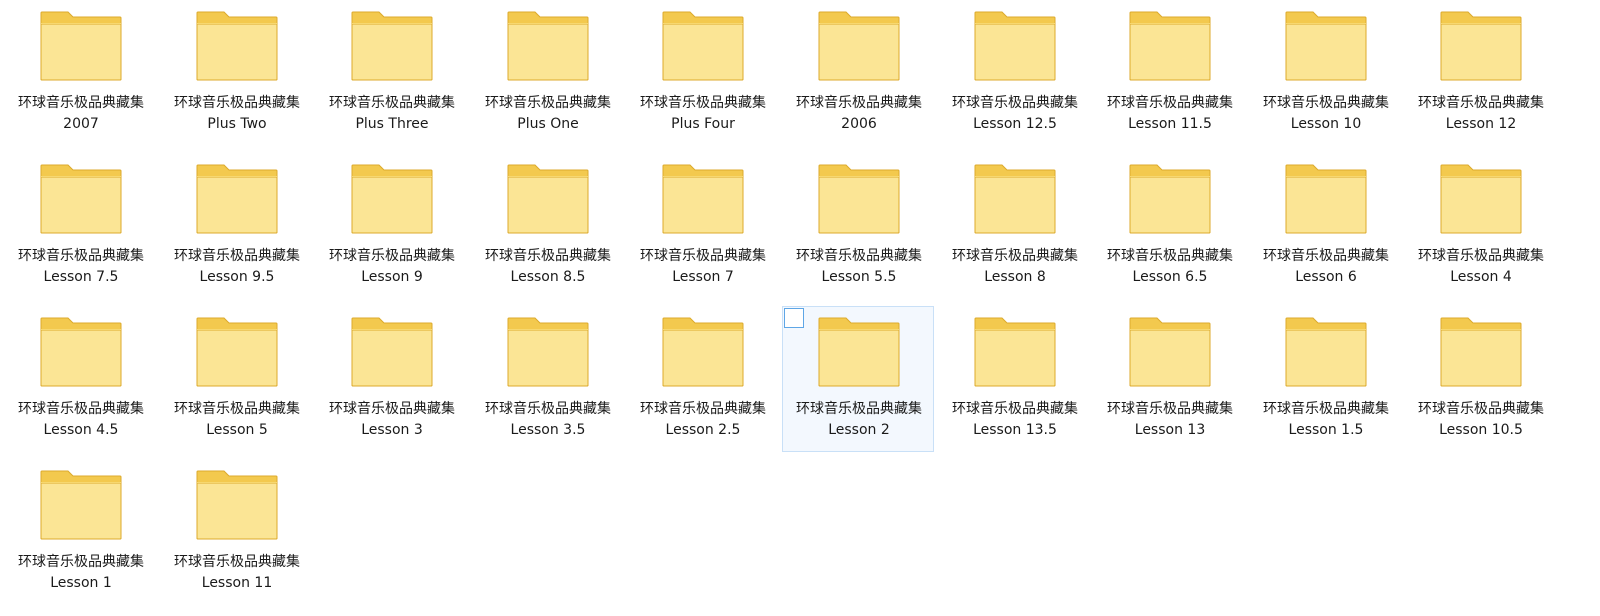 This screenshot has height=616, width=1600. I want to click on folder-item: 环球音乐极品典藏集 Lesson 4, so click(1480, 226).